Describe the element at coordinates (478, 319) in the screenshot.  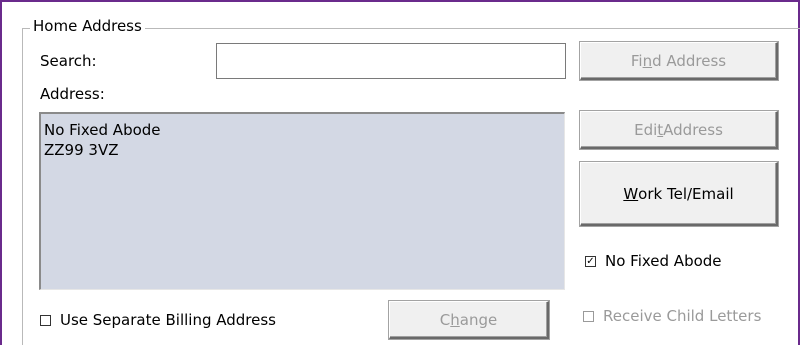
I see `change-label-post: ange` at that location.